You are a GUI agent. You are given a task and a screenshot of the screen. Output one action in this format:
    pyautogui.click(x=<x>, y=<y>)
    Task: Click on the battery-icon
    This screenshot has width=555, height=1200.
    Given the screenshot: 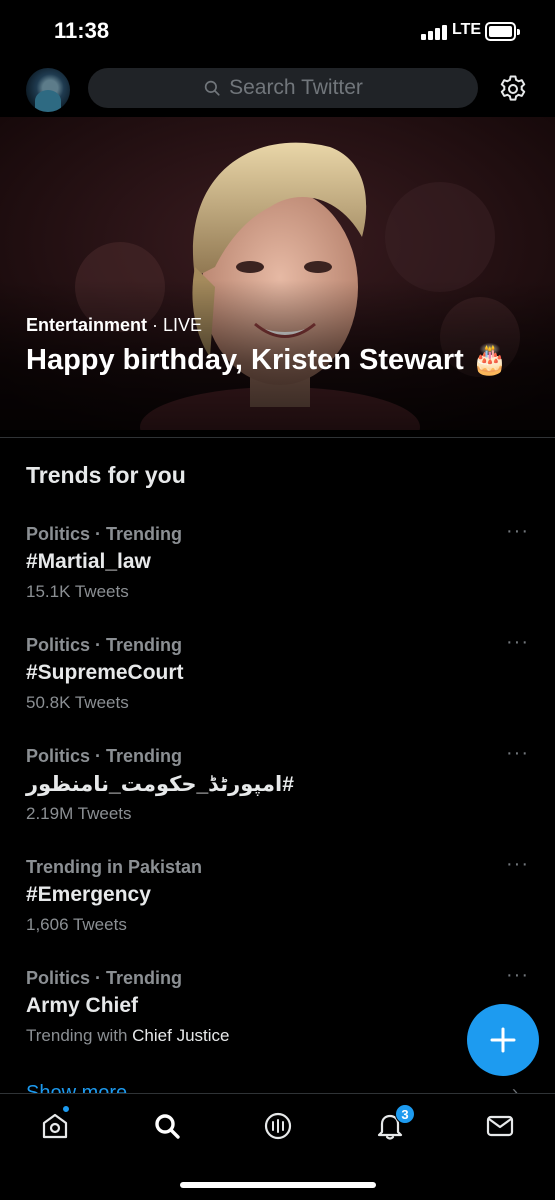 What is the action you would take?
    pyautogui.click(x=502, y=31)
    